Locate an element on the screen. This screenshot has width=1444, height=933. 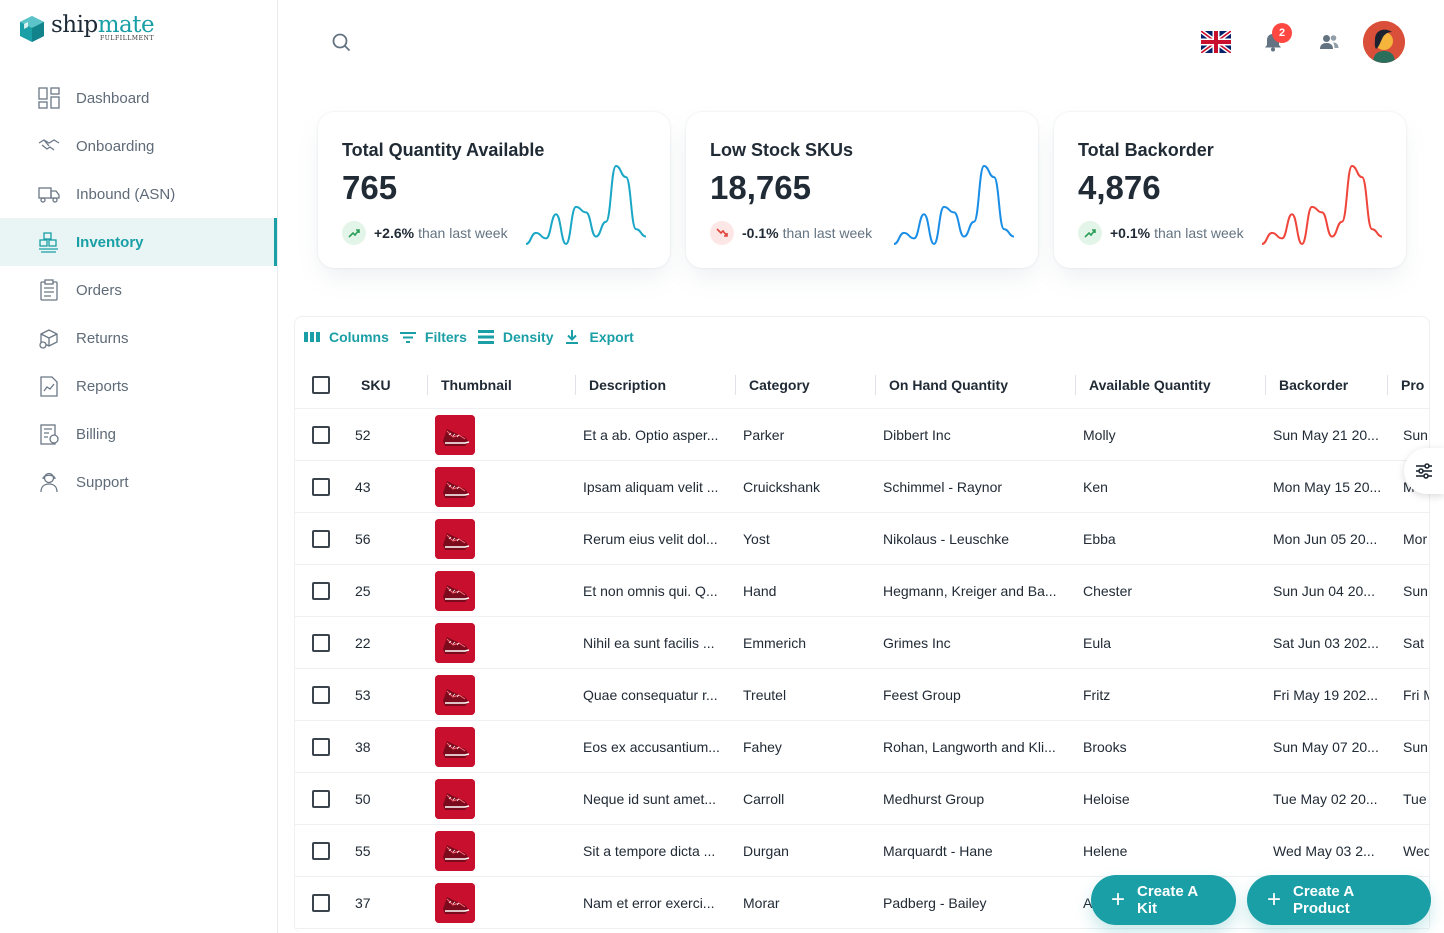
export-label: Export is located at coordinates (611, 337).